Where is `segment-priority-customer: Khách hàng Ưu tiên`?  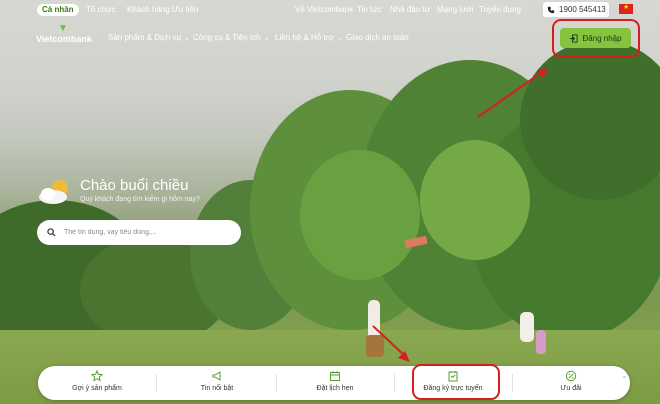 segment-priority-customer: Khách hàng Ưu tiên is located at coordinates (162, 10).